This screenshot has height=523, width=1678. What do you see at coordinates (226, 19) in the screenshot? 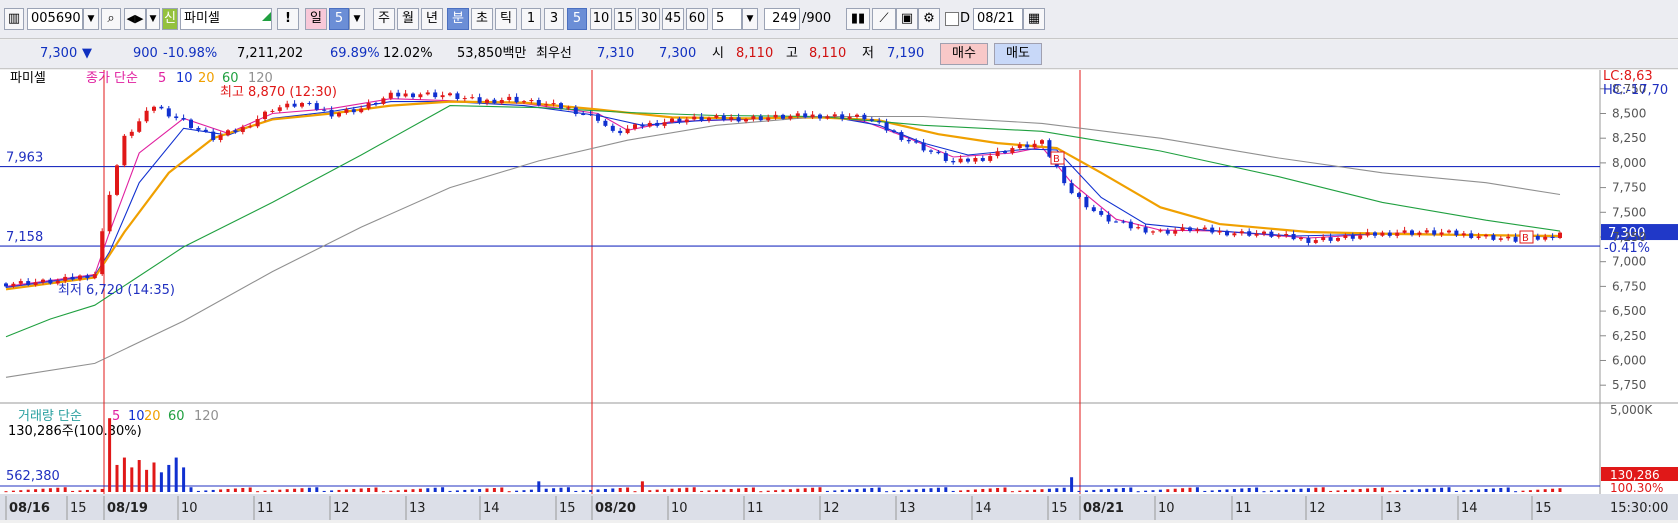
I see `name-field: 파미셀` at bounding box center [226, 19].